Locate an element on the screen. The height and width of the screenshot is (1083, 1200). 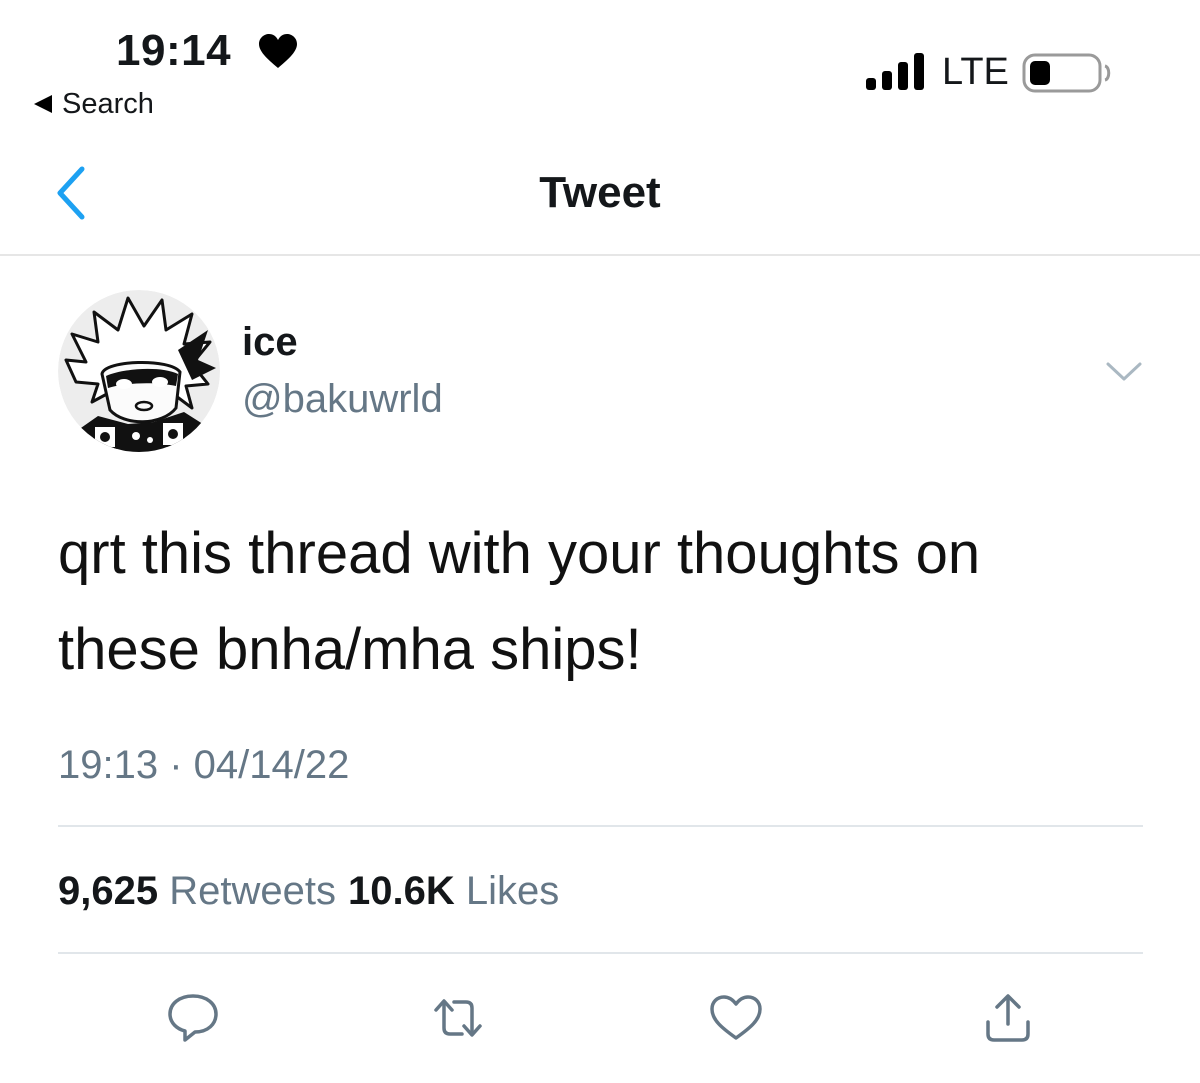
retweets-stat: 9,625 Retweets is located at coordinates (197, 891).